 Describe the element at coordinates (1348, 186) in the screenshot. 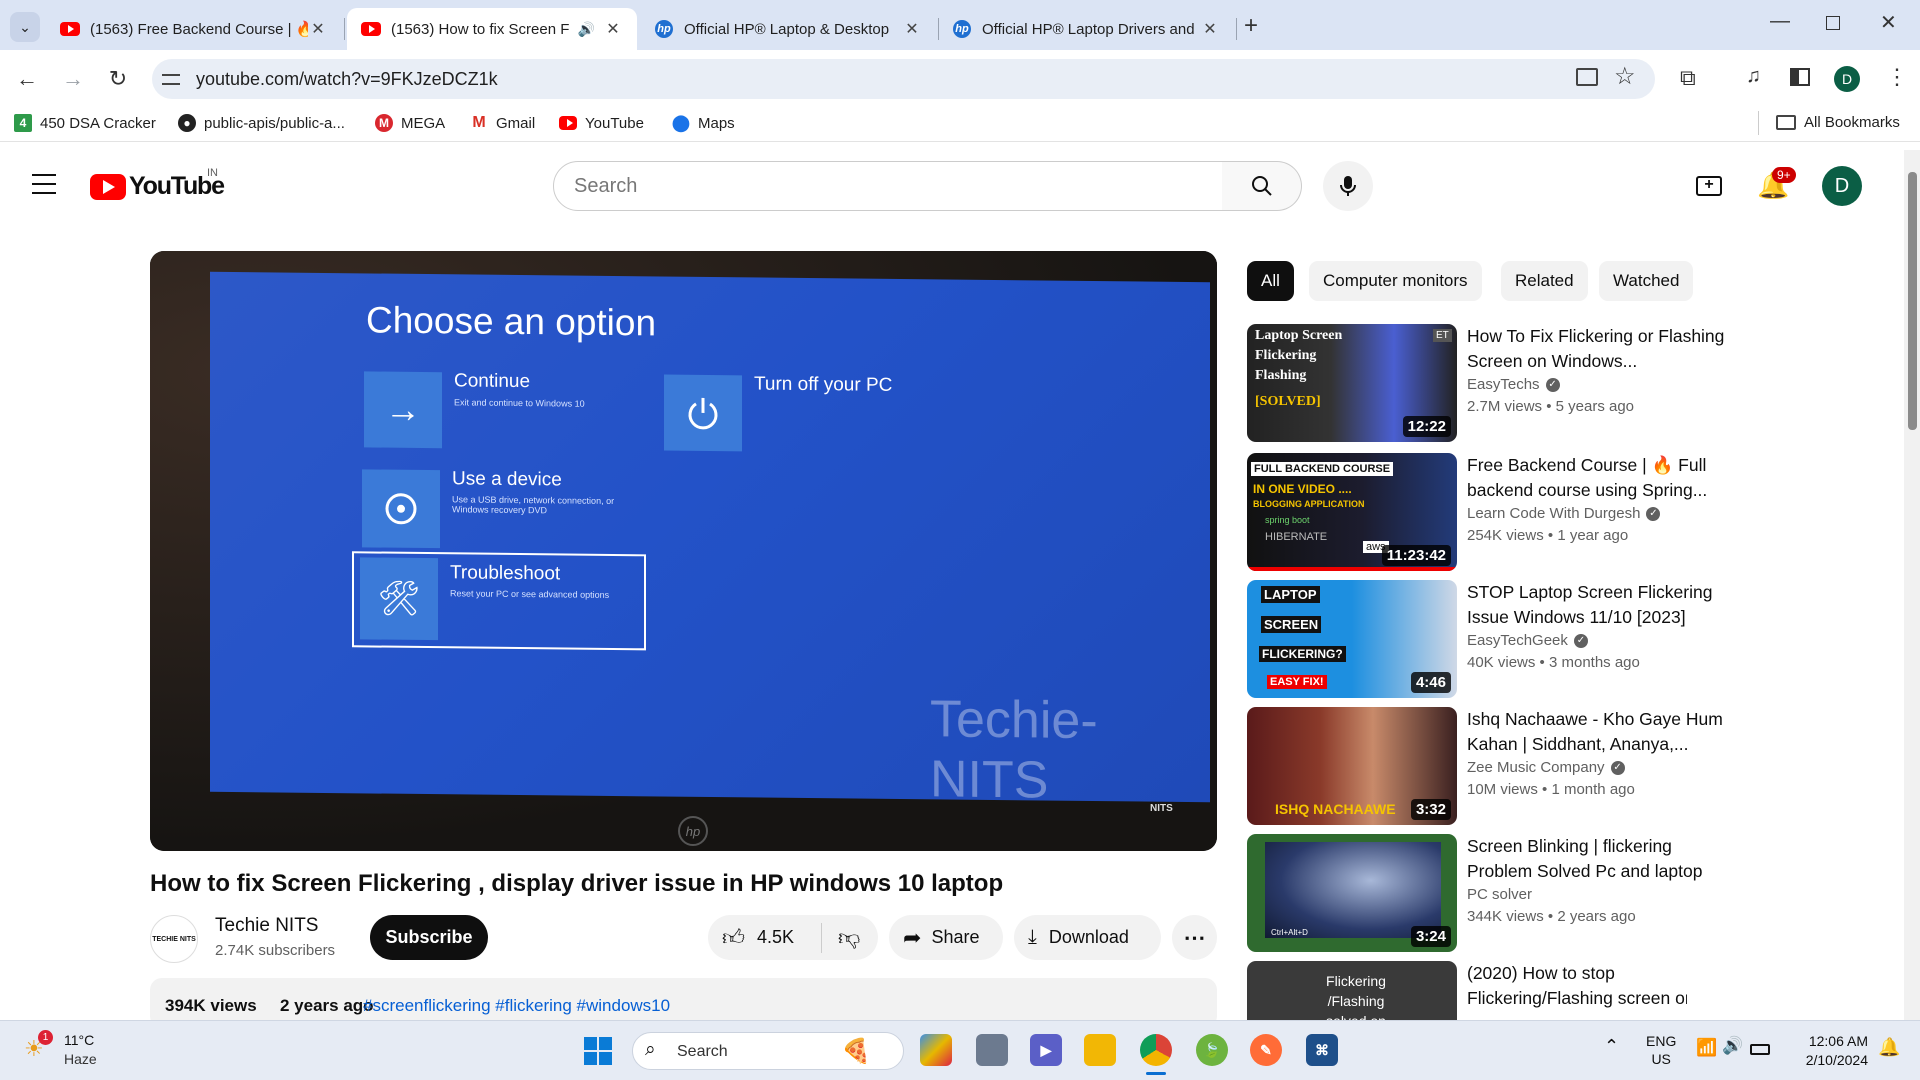

I see `voice-search-button` at that location.